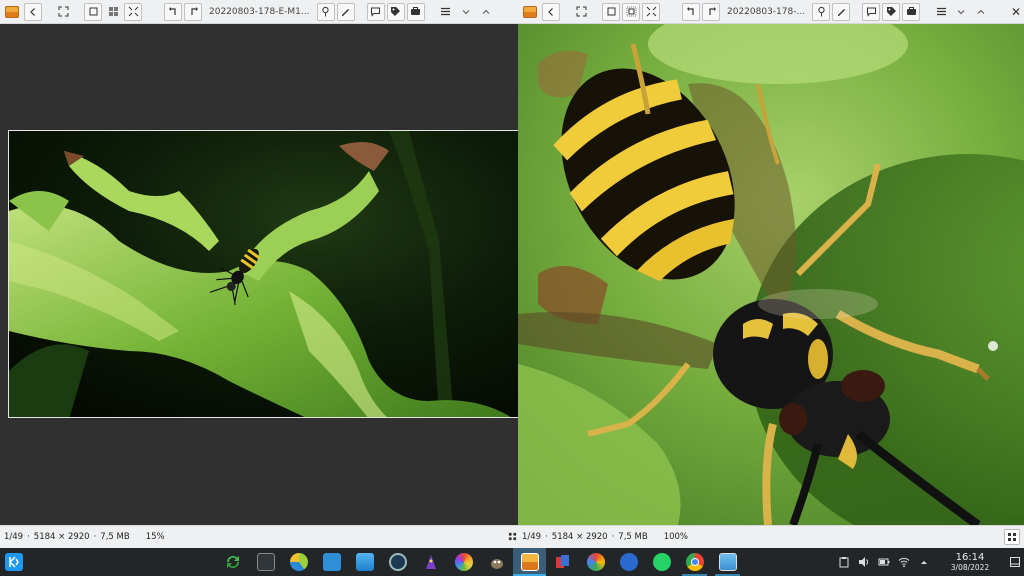  What do you see at coordinates (113, 12) in the screenshot?
I see `grid-icon` at bounding box center [113, 12].